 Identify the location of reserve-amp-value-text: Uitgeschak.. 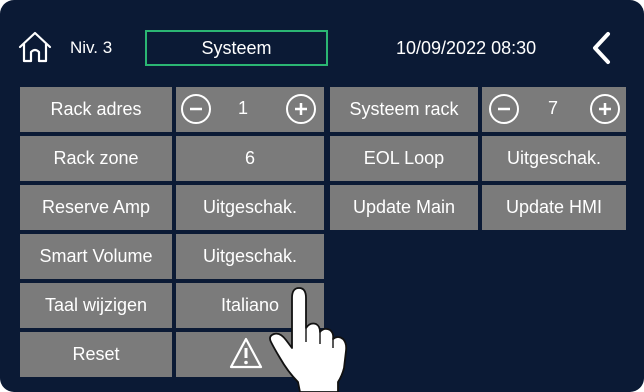
(250, 207).